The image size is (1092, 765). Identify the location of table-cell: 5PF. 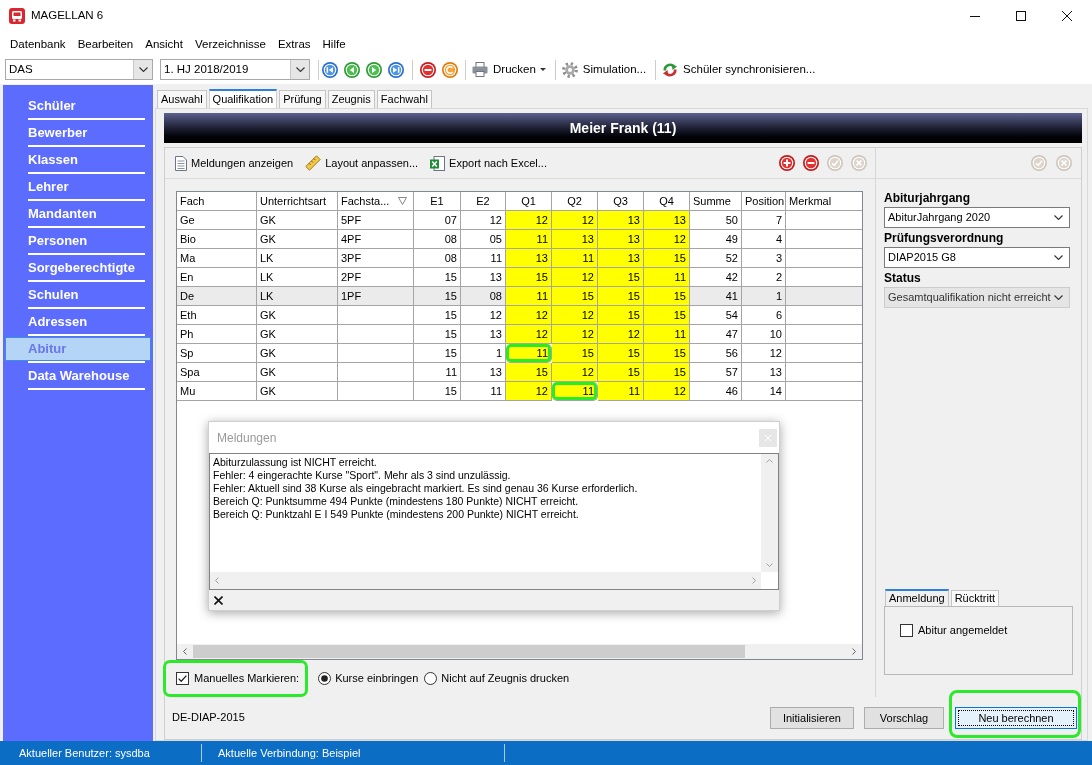
(376, 220).